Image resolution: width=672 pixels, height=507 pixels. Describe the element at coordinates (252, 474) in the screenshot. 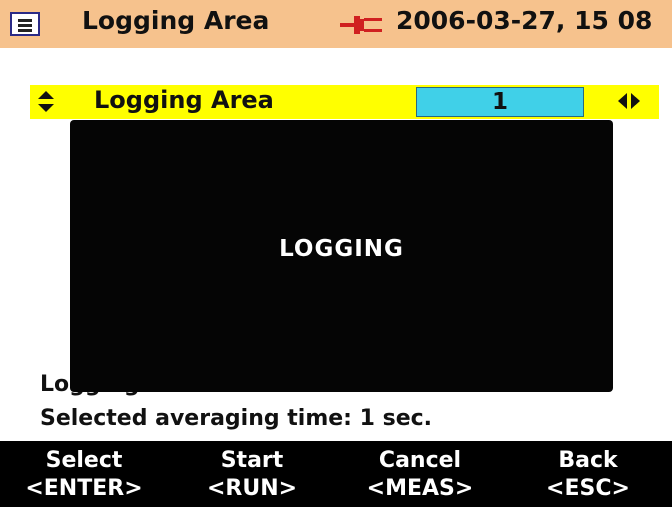

I see `start-softkey: Start <RUN>` at that location.